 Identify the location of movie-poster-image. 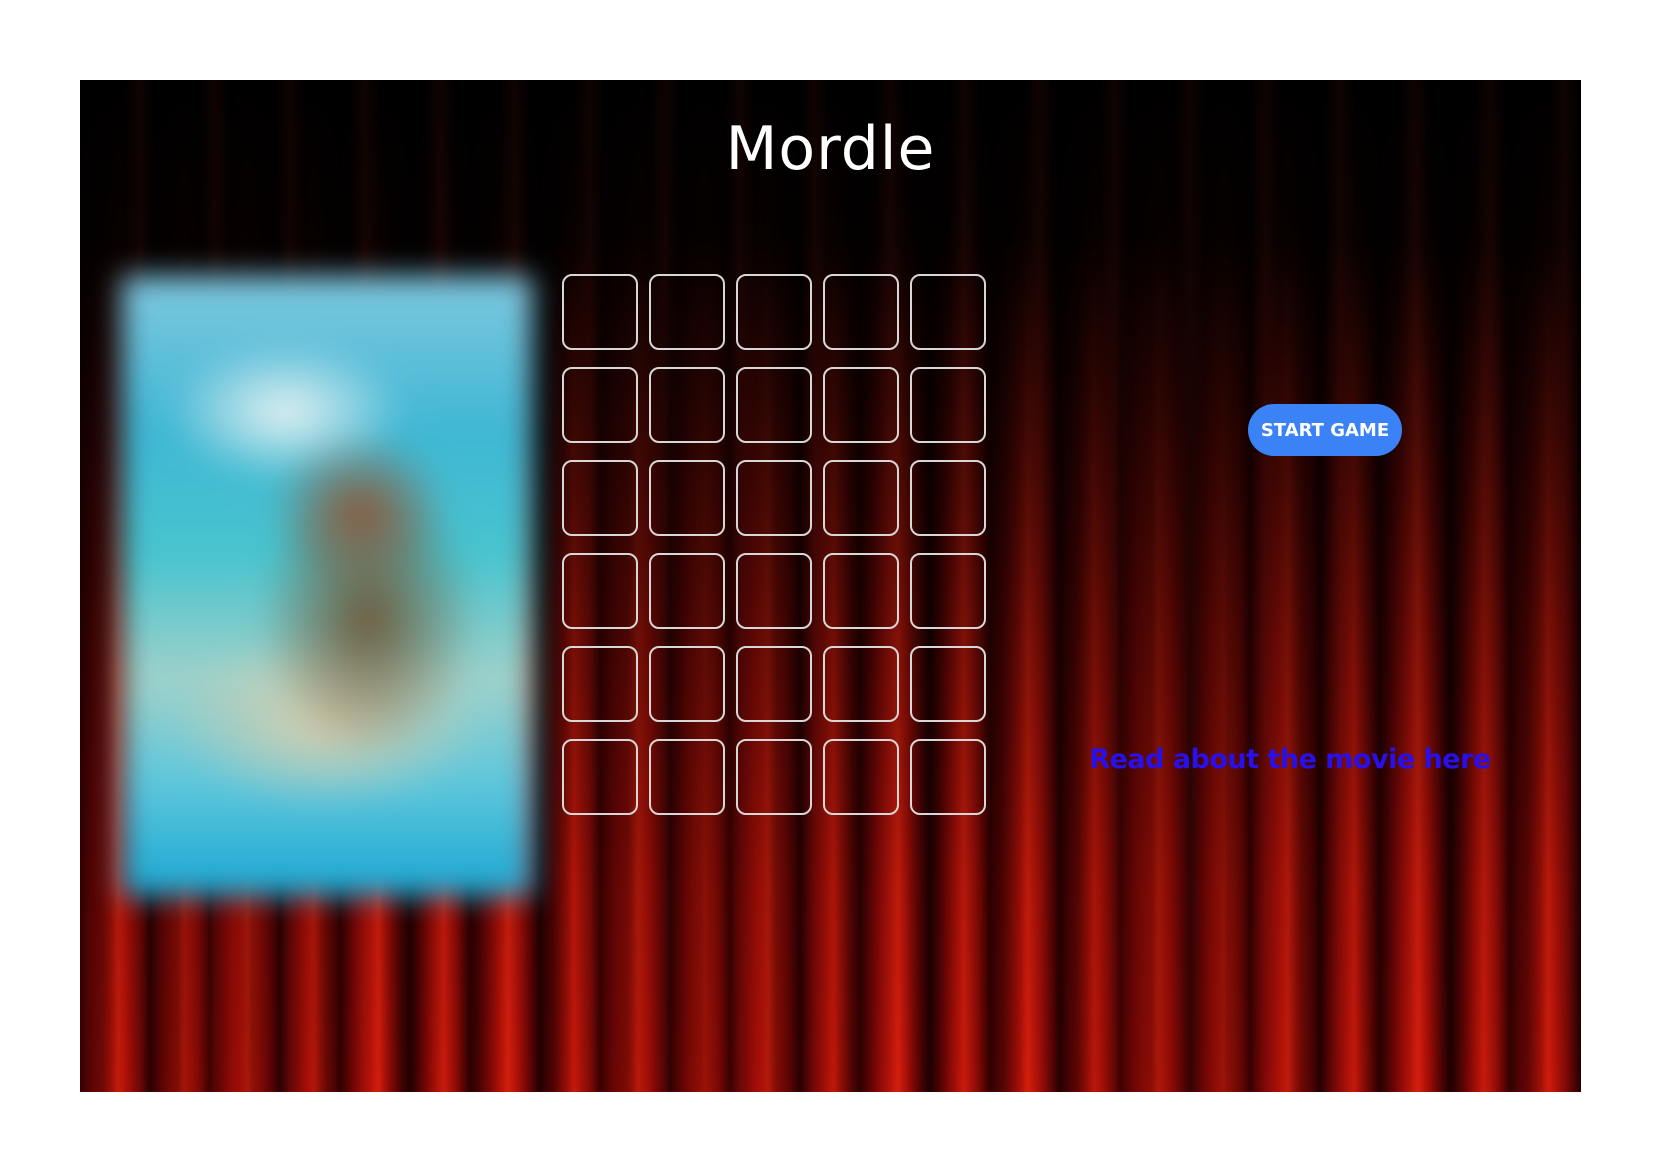
(327, 586).